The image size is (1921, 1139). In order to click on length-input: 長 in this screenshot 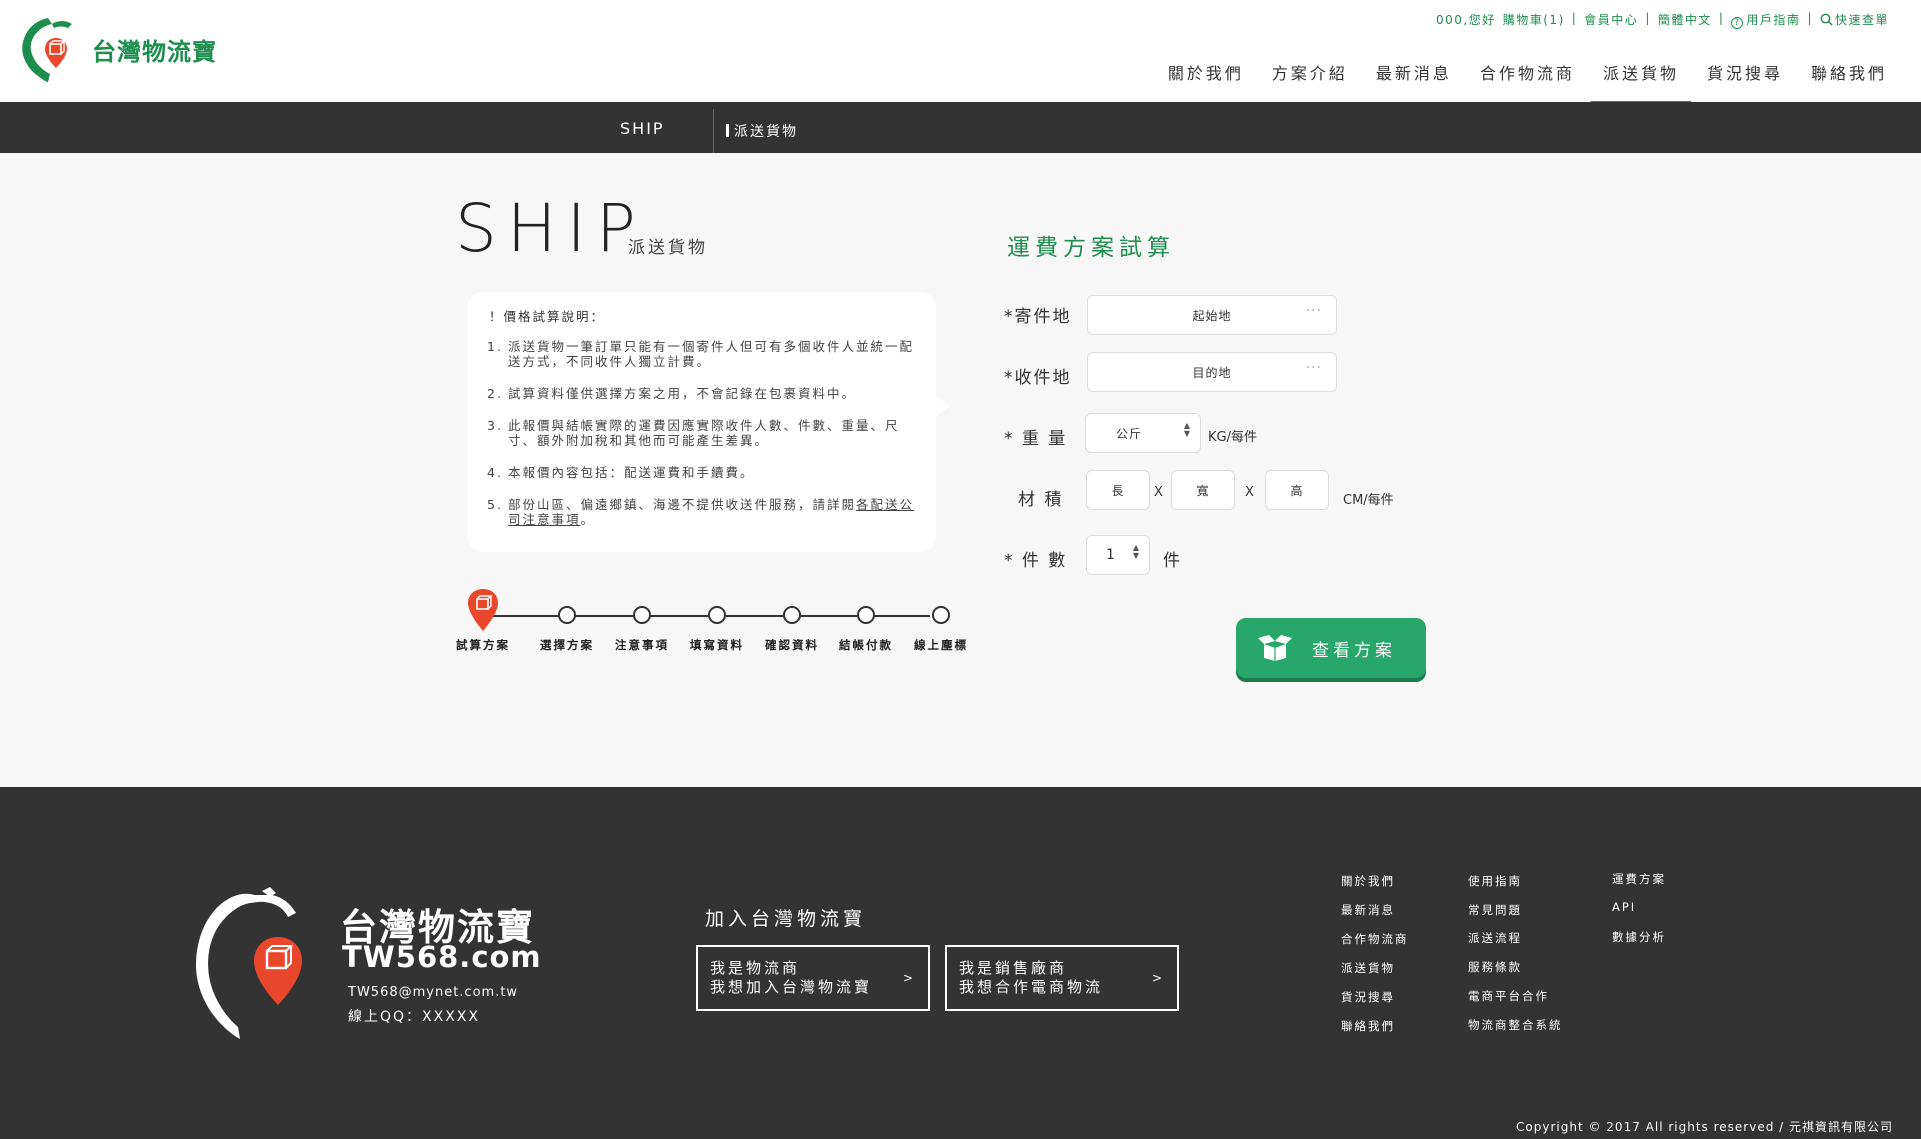, I will do `click(1118, 490)`.